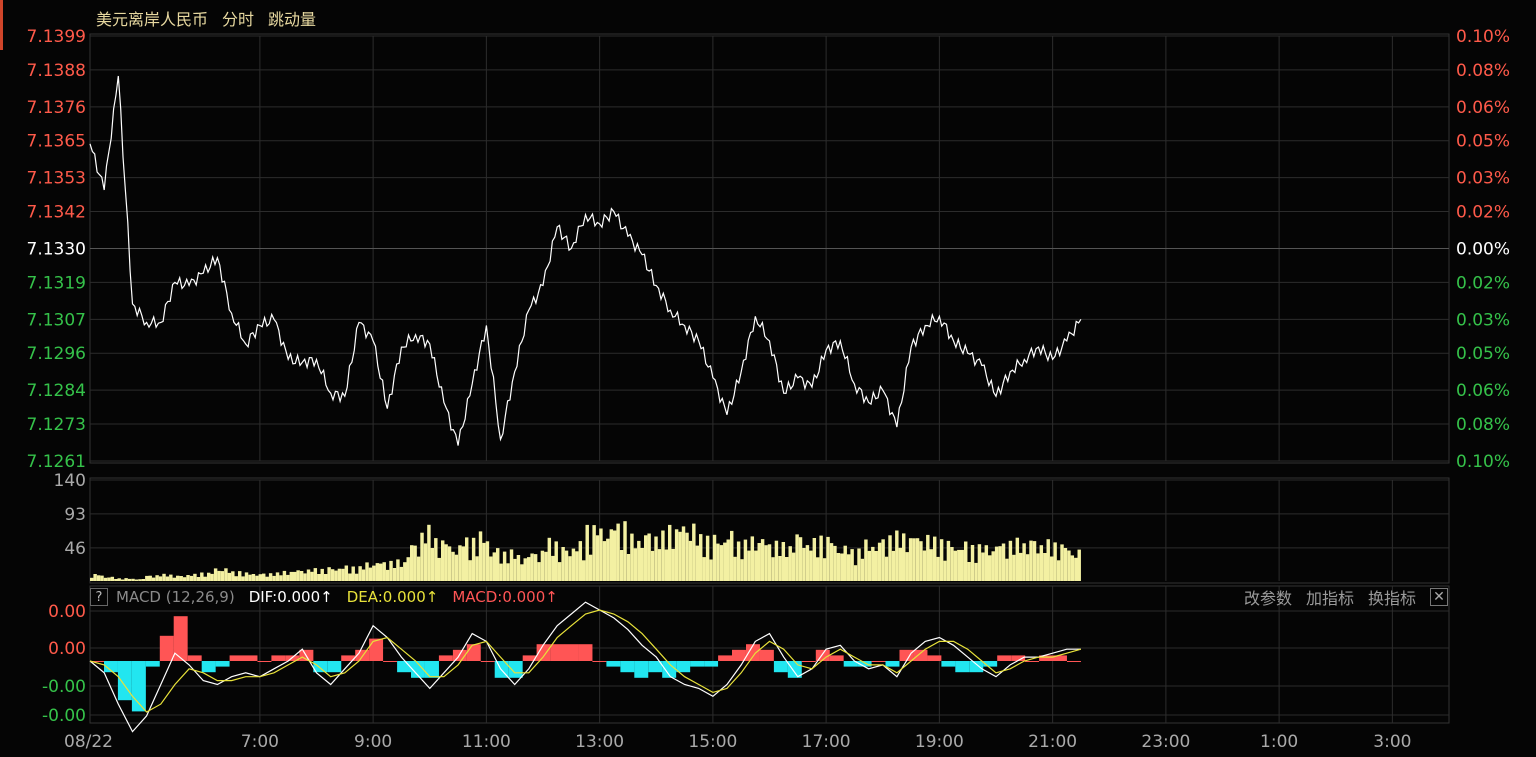  What do you see at coordinates (67, 649) in the screenshot?
I see `macd-tick-label: 0.00` at bounding box center [67, 649].